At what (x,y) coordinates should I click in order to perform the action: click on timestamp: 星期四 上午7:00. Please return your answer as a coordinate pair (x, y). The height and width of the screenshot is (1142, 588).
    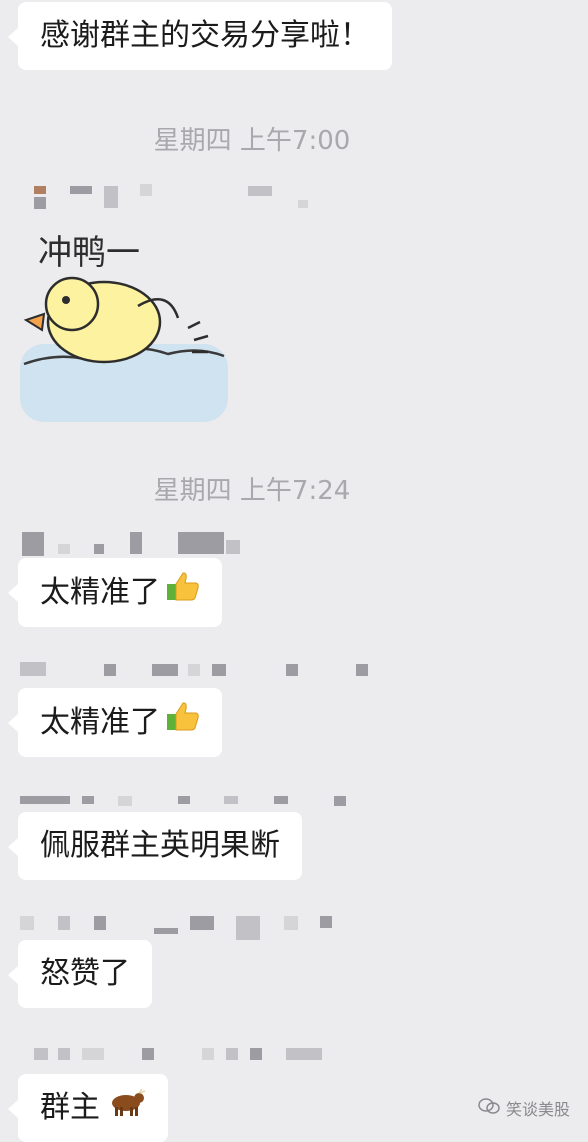
    Looking at the image, I should click on (252, 141).